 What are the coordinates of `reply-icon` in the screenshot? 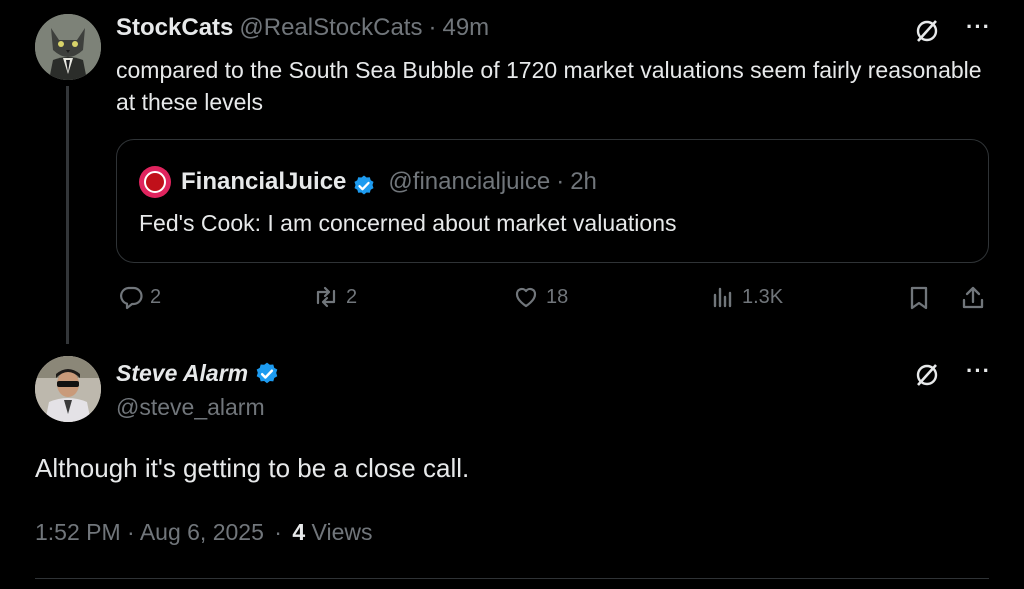 It's located at (131, 298).